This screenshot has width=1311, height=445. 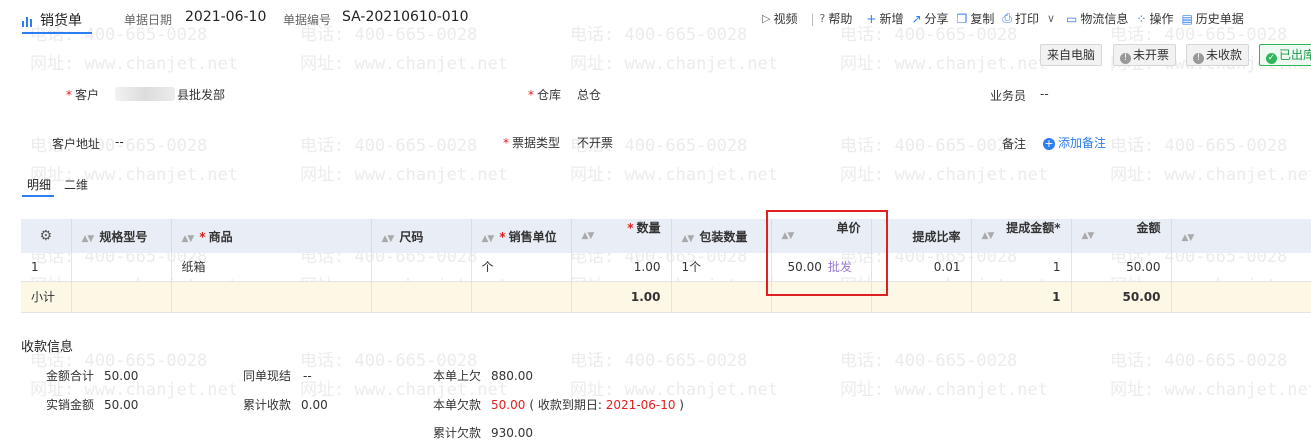 I want to click on warehouse-label: * 仓库, so click(x=545, y=95).